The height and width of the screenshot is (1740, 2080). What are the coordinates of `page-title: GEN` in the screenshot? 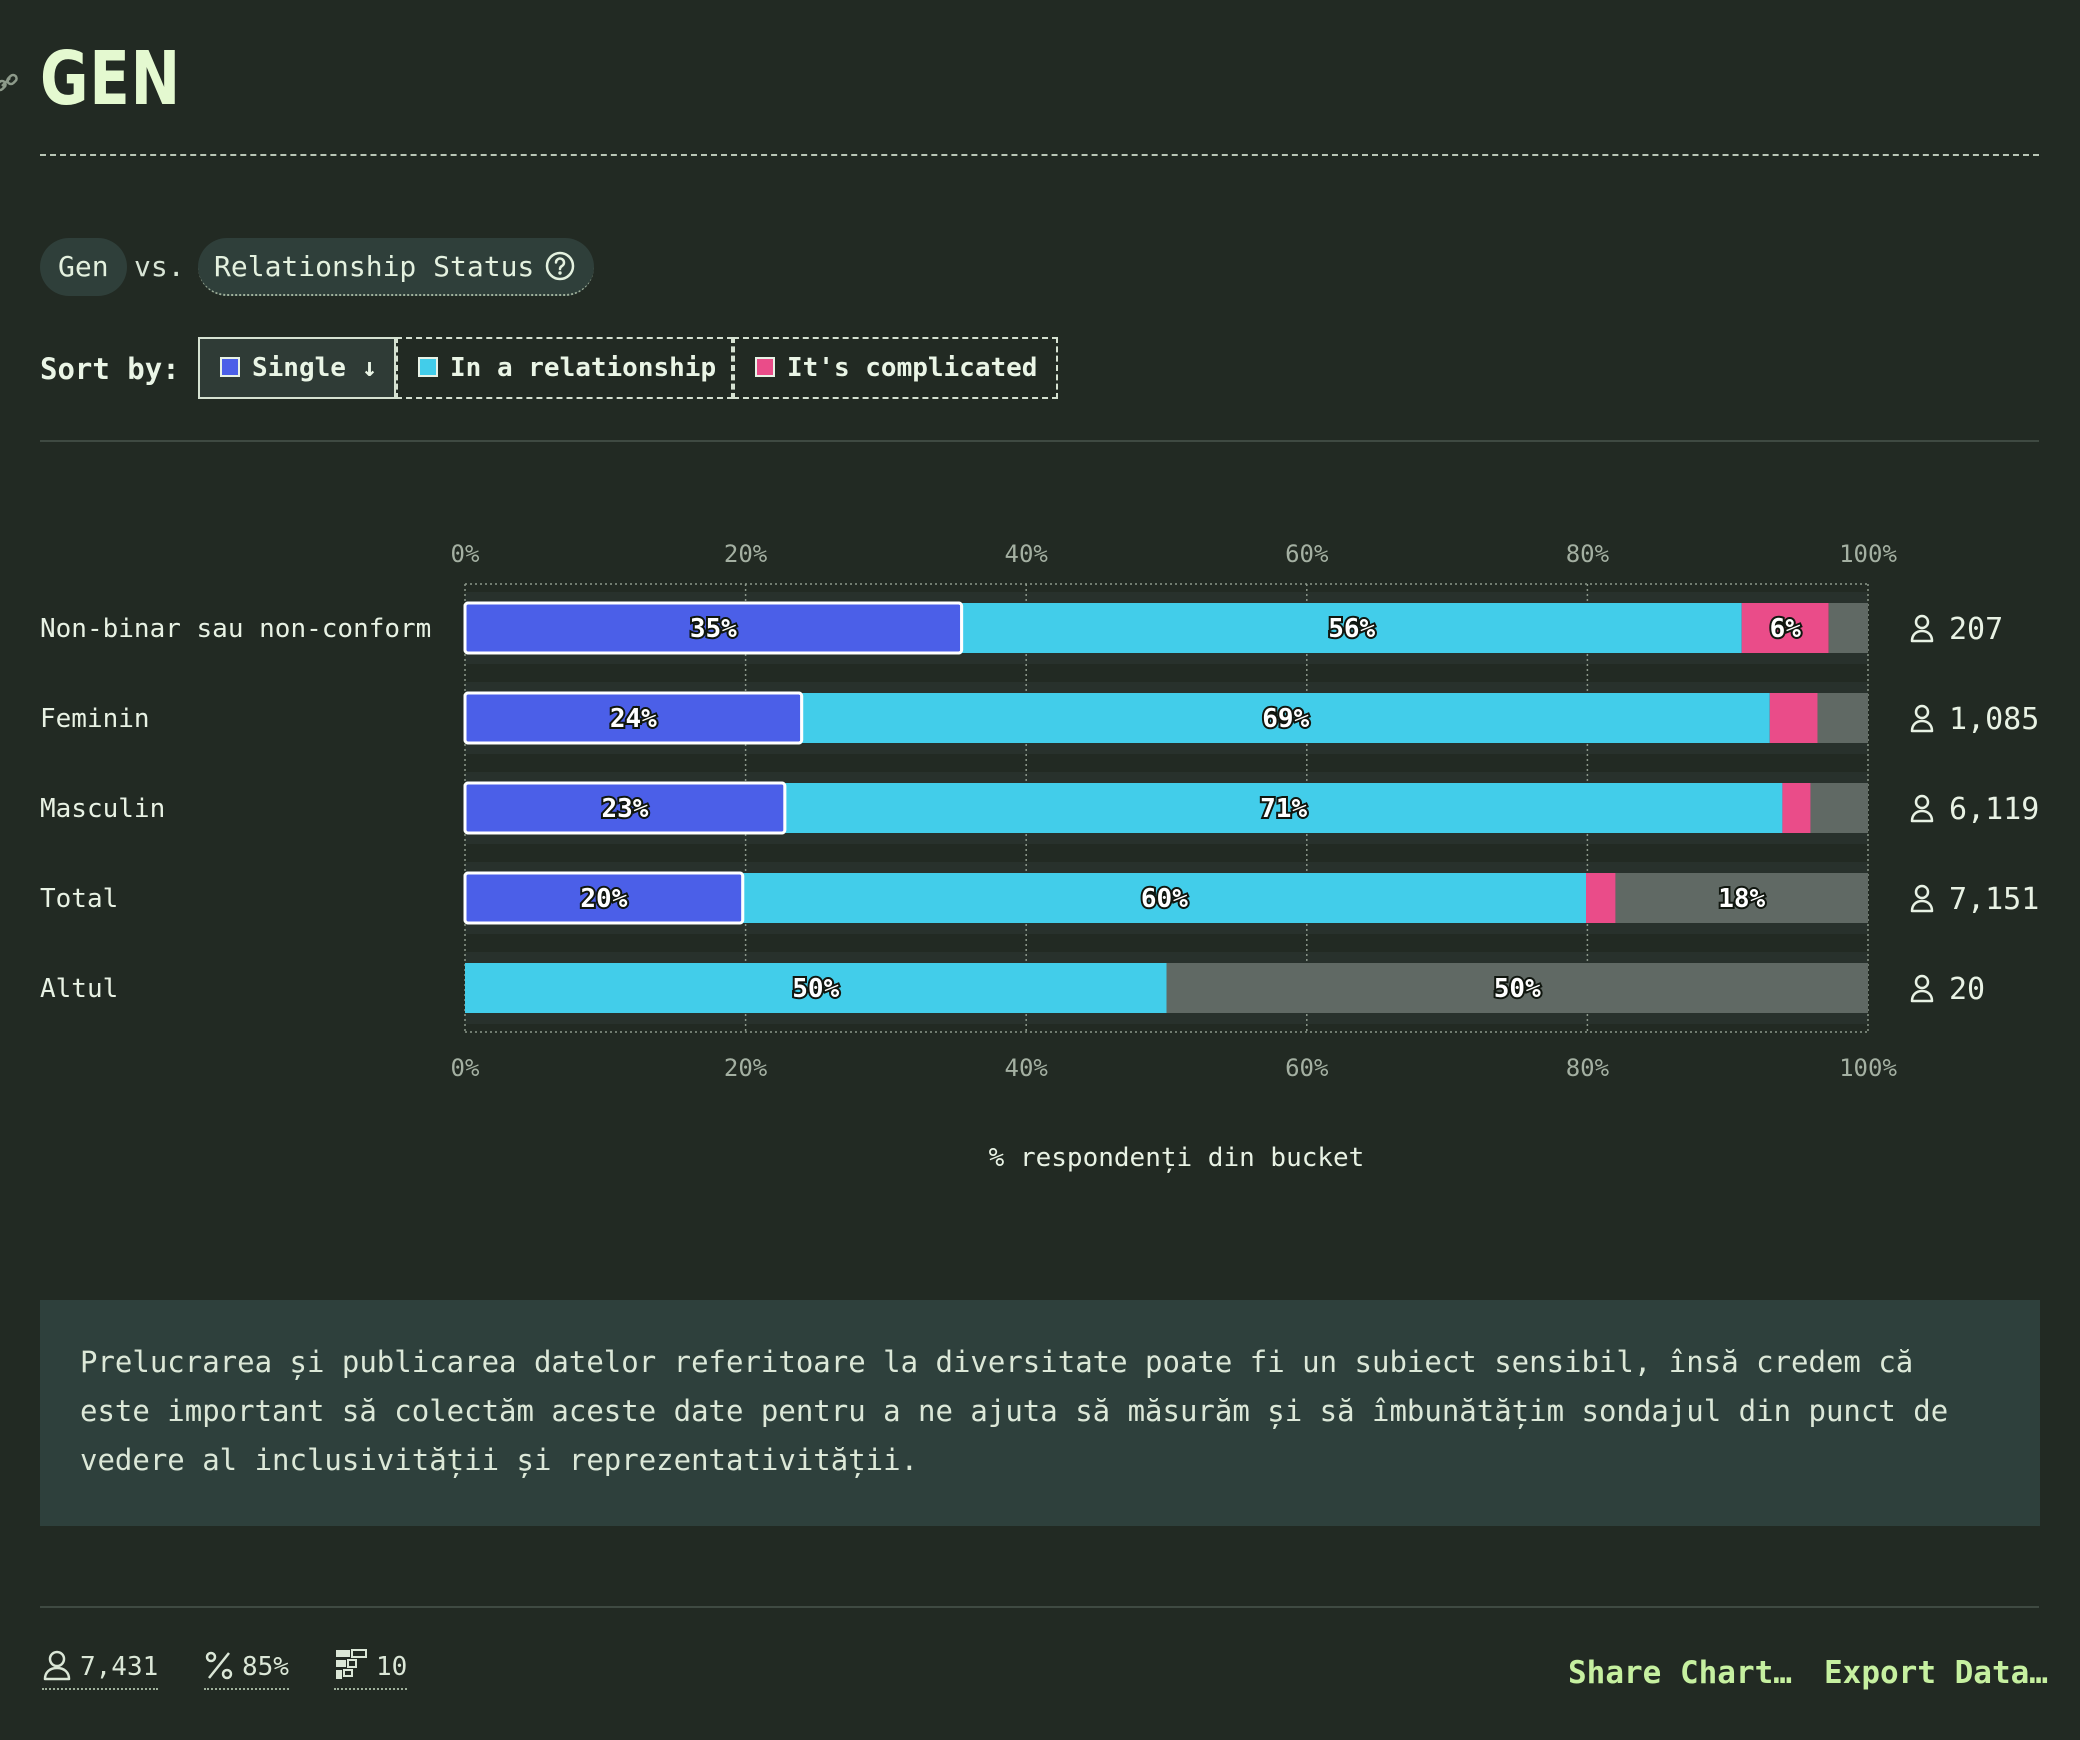 It's located at (110, 79).